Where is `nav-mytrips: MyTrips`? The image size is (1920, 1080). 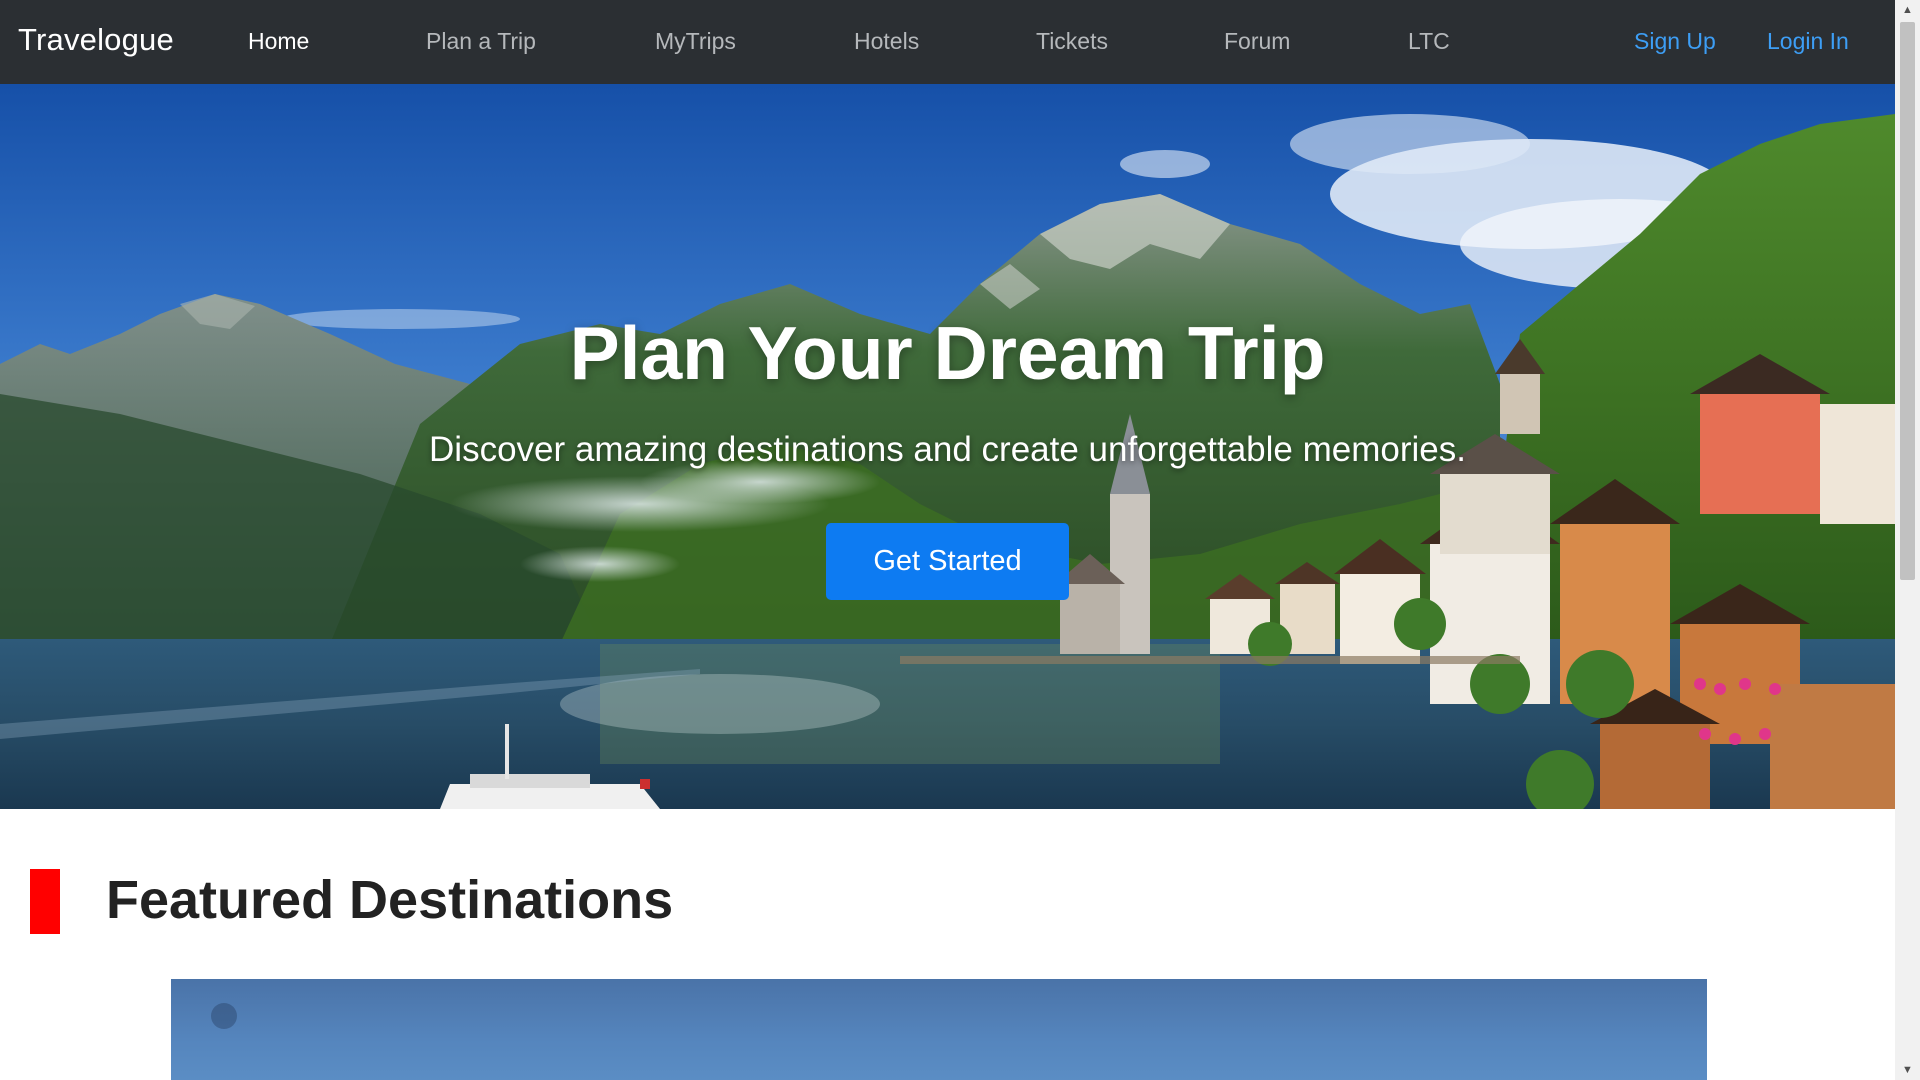 nav-mytrips: MyTrips is located at coordinates (695, 41).